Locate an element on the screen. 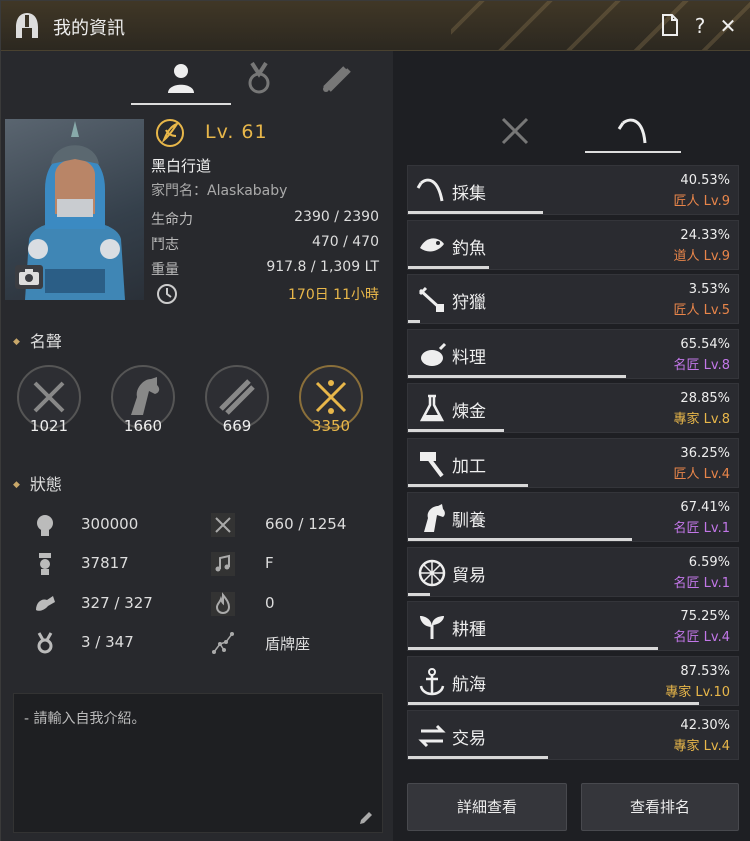 Image resolution: width=750 pixels, height=841 pixels. music-icon is located at coordinates (223, 564).